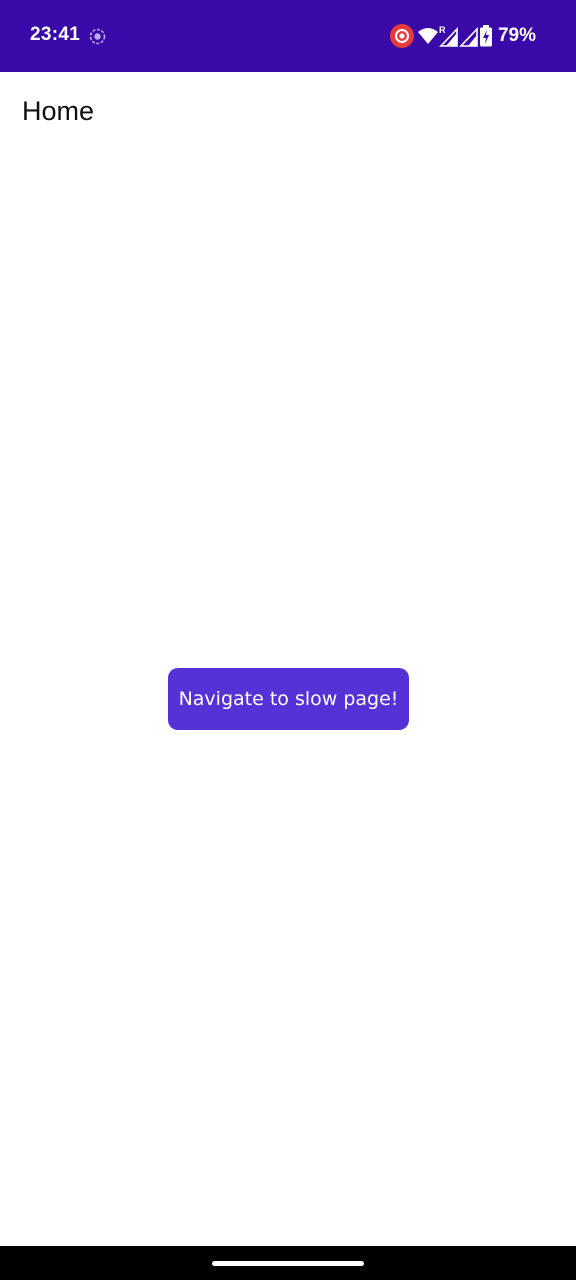 This screenshot has height=1280, width=576. Describe the element at coordinates (428, 36) in the screenshot. I see `wifi-icon` at that location.